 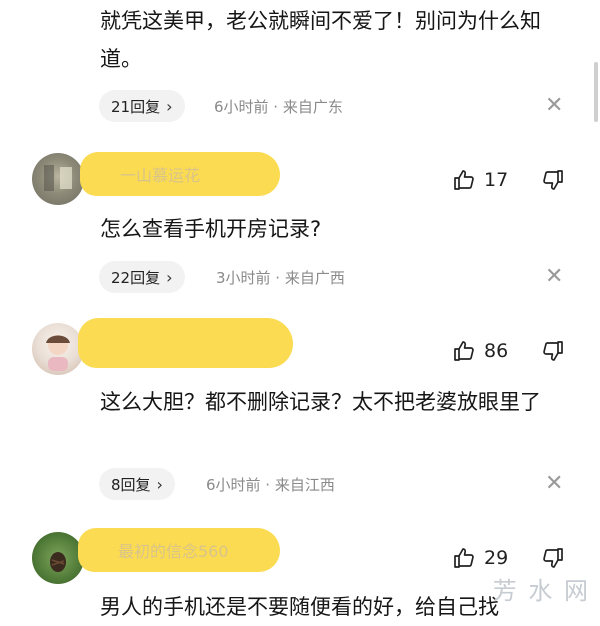 What do you see at coordinates (596, 92) in the screenshot?
I see `scrollbar` at bounding box center [596, 92].